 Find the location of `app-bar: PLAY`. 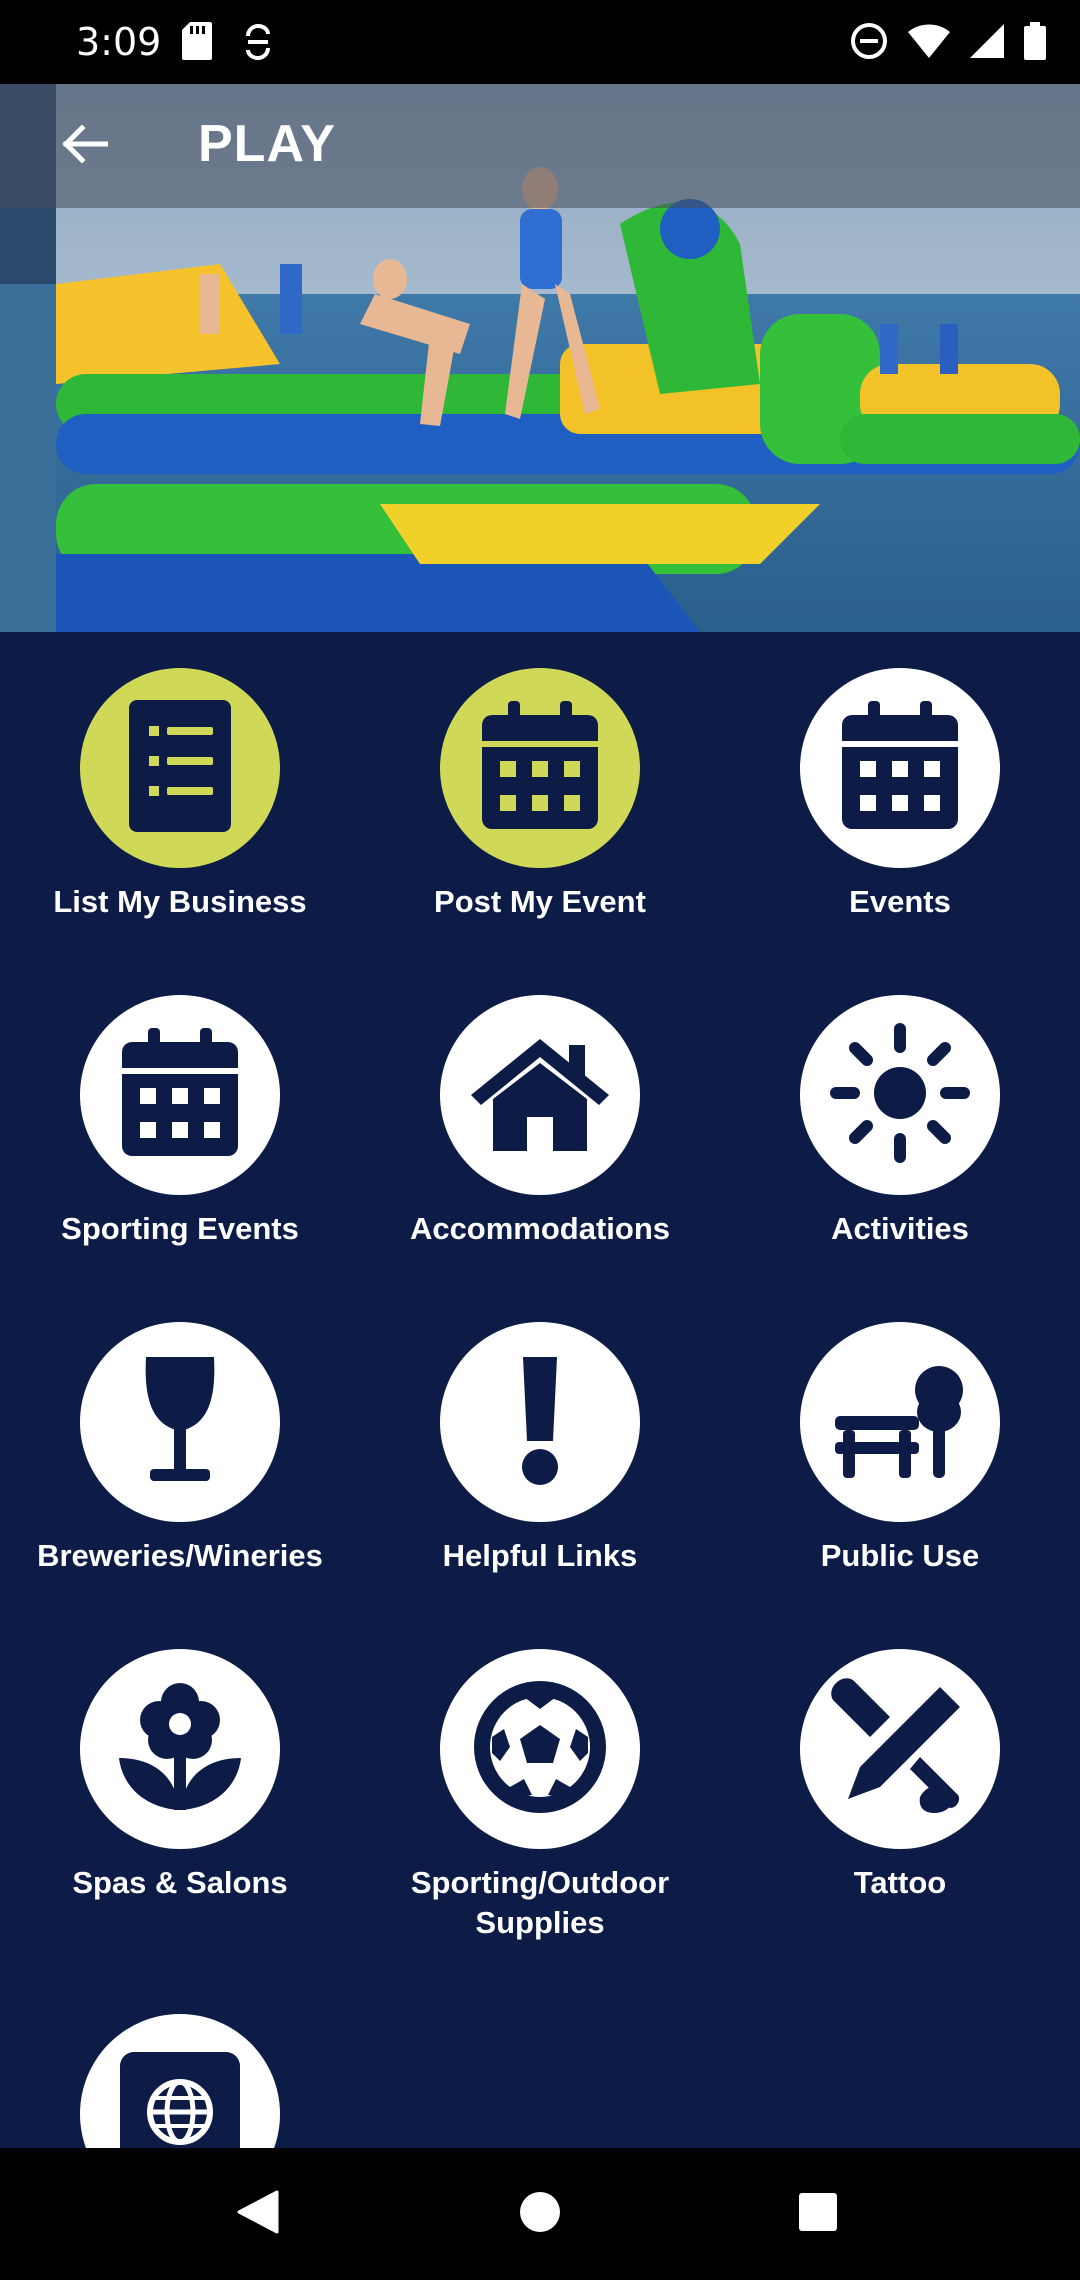

app-bar: PLAY is located at coordinates (540, 146).